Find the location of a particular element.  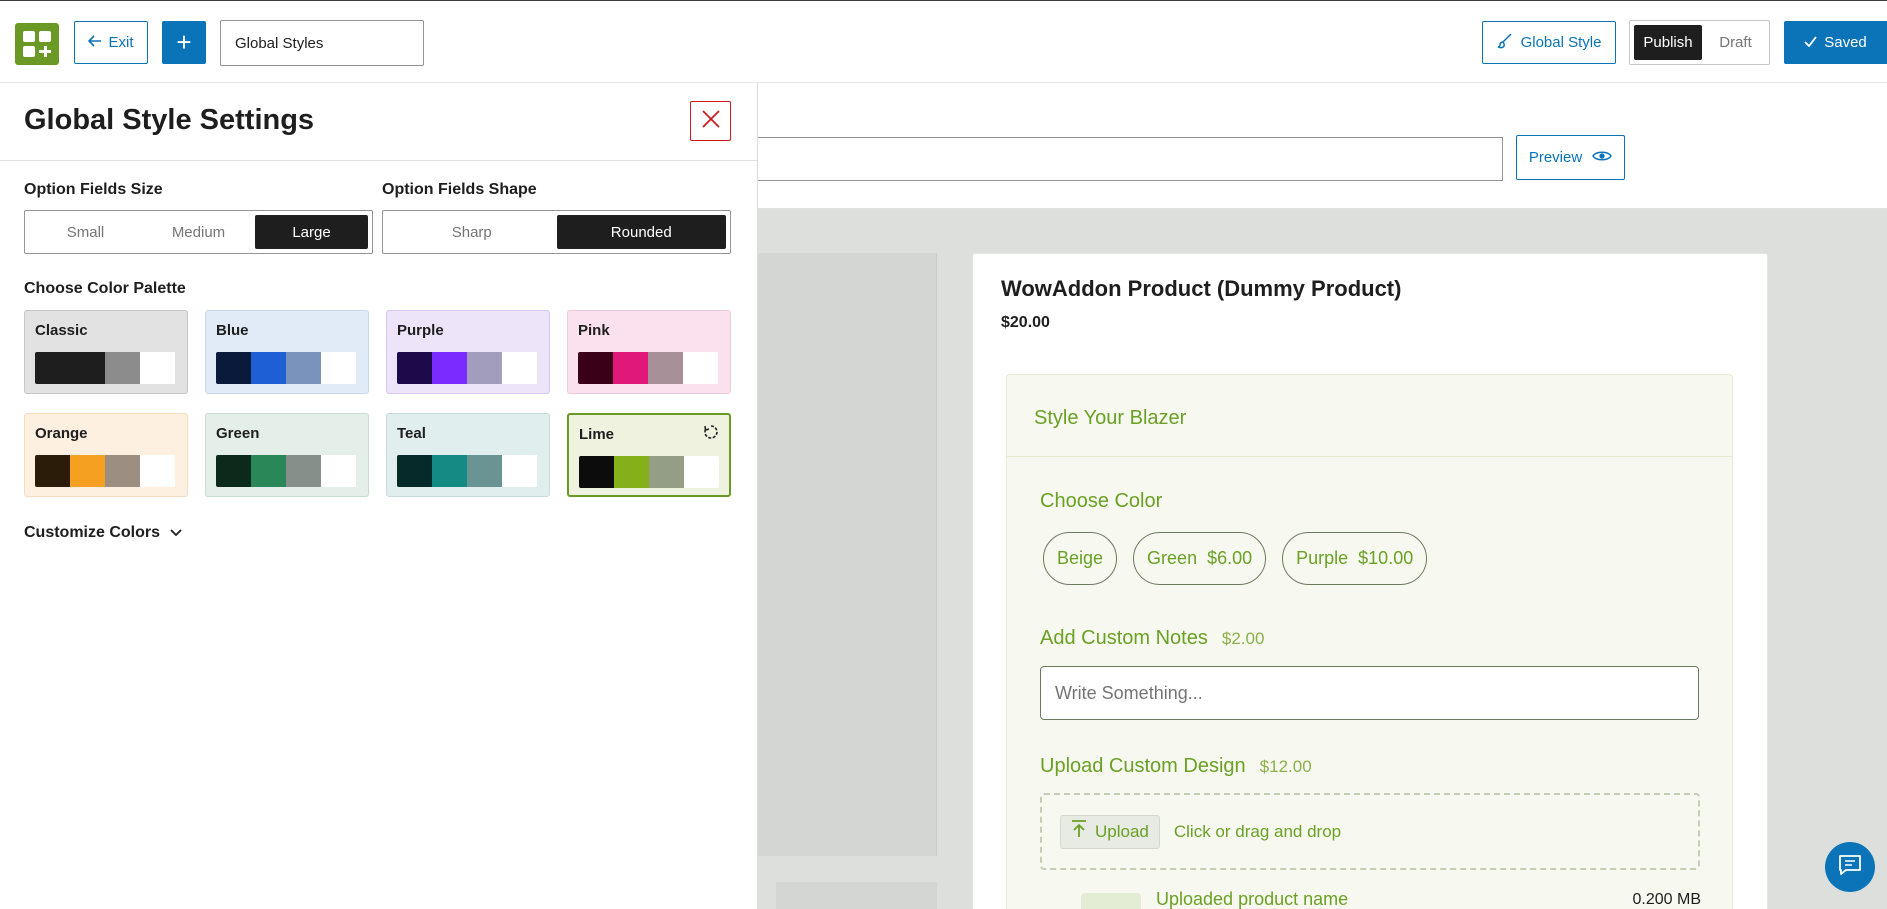

palette-orange: Orange is located at coordinates (106, 455).